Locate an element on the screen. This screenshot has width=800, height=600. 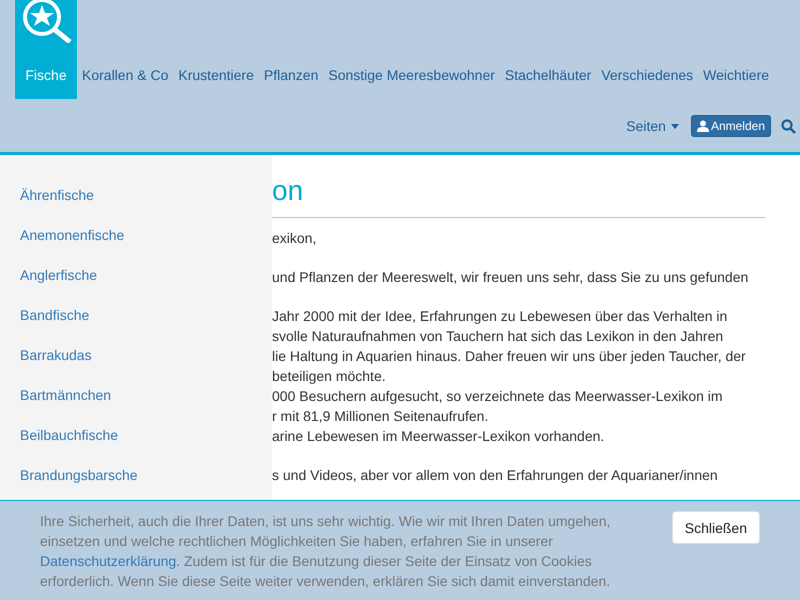
paragraph-text: svolle Naturaufnahmen von Tauchern hat sich das Lexikon in den Jahren is located at coordinates (498, 336).